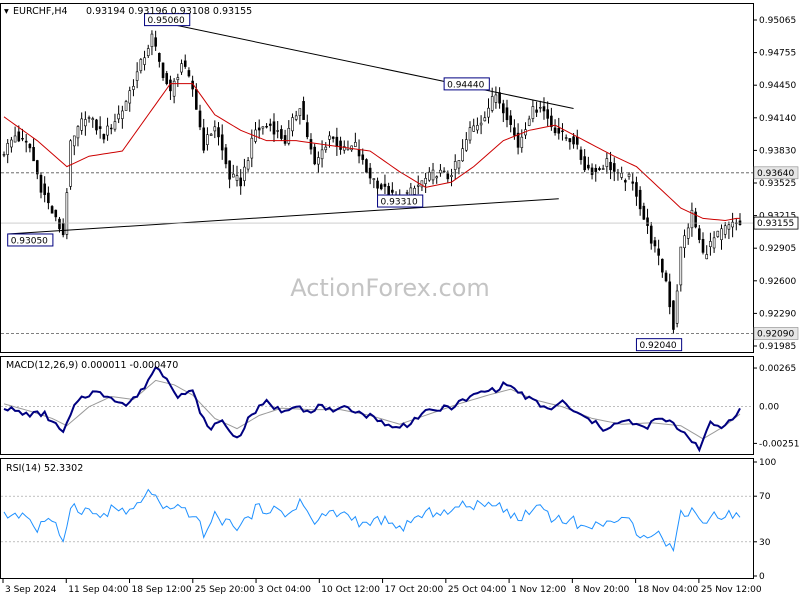 The image size is (800, 600). What do you see at coordinates (779, 444) in the screenshot?
I see `macd-axis-label: -0.002511` at bounding box center [779, 444].